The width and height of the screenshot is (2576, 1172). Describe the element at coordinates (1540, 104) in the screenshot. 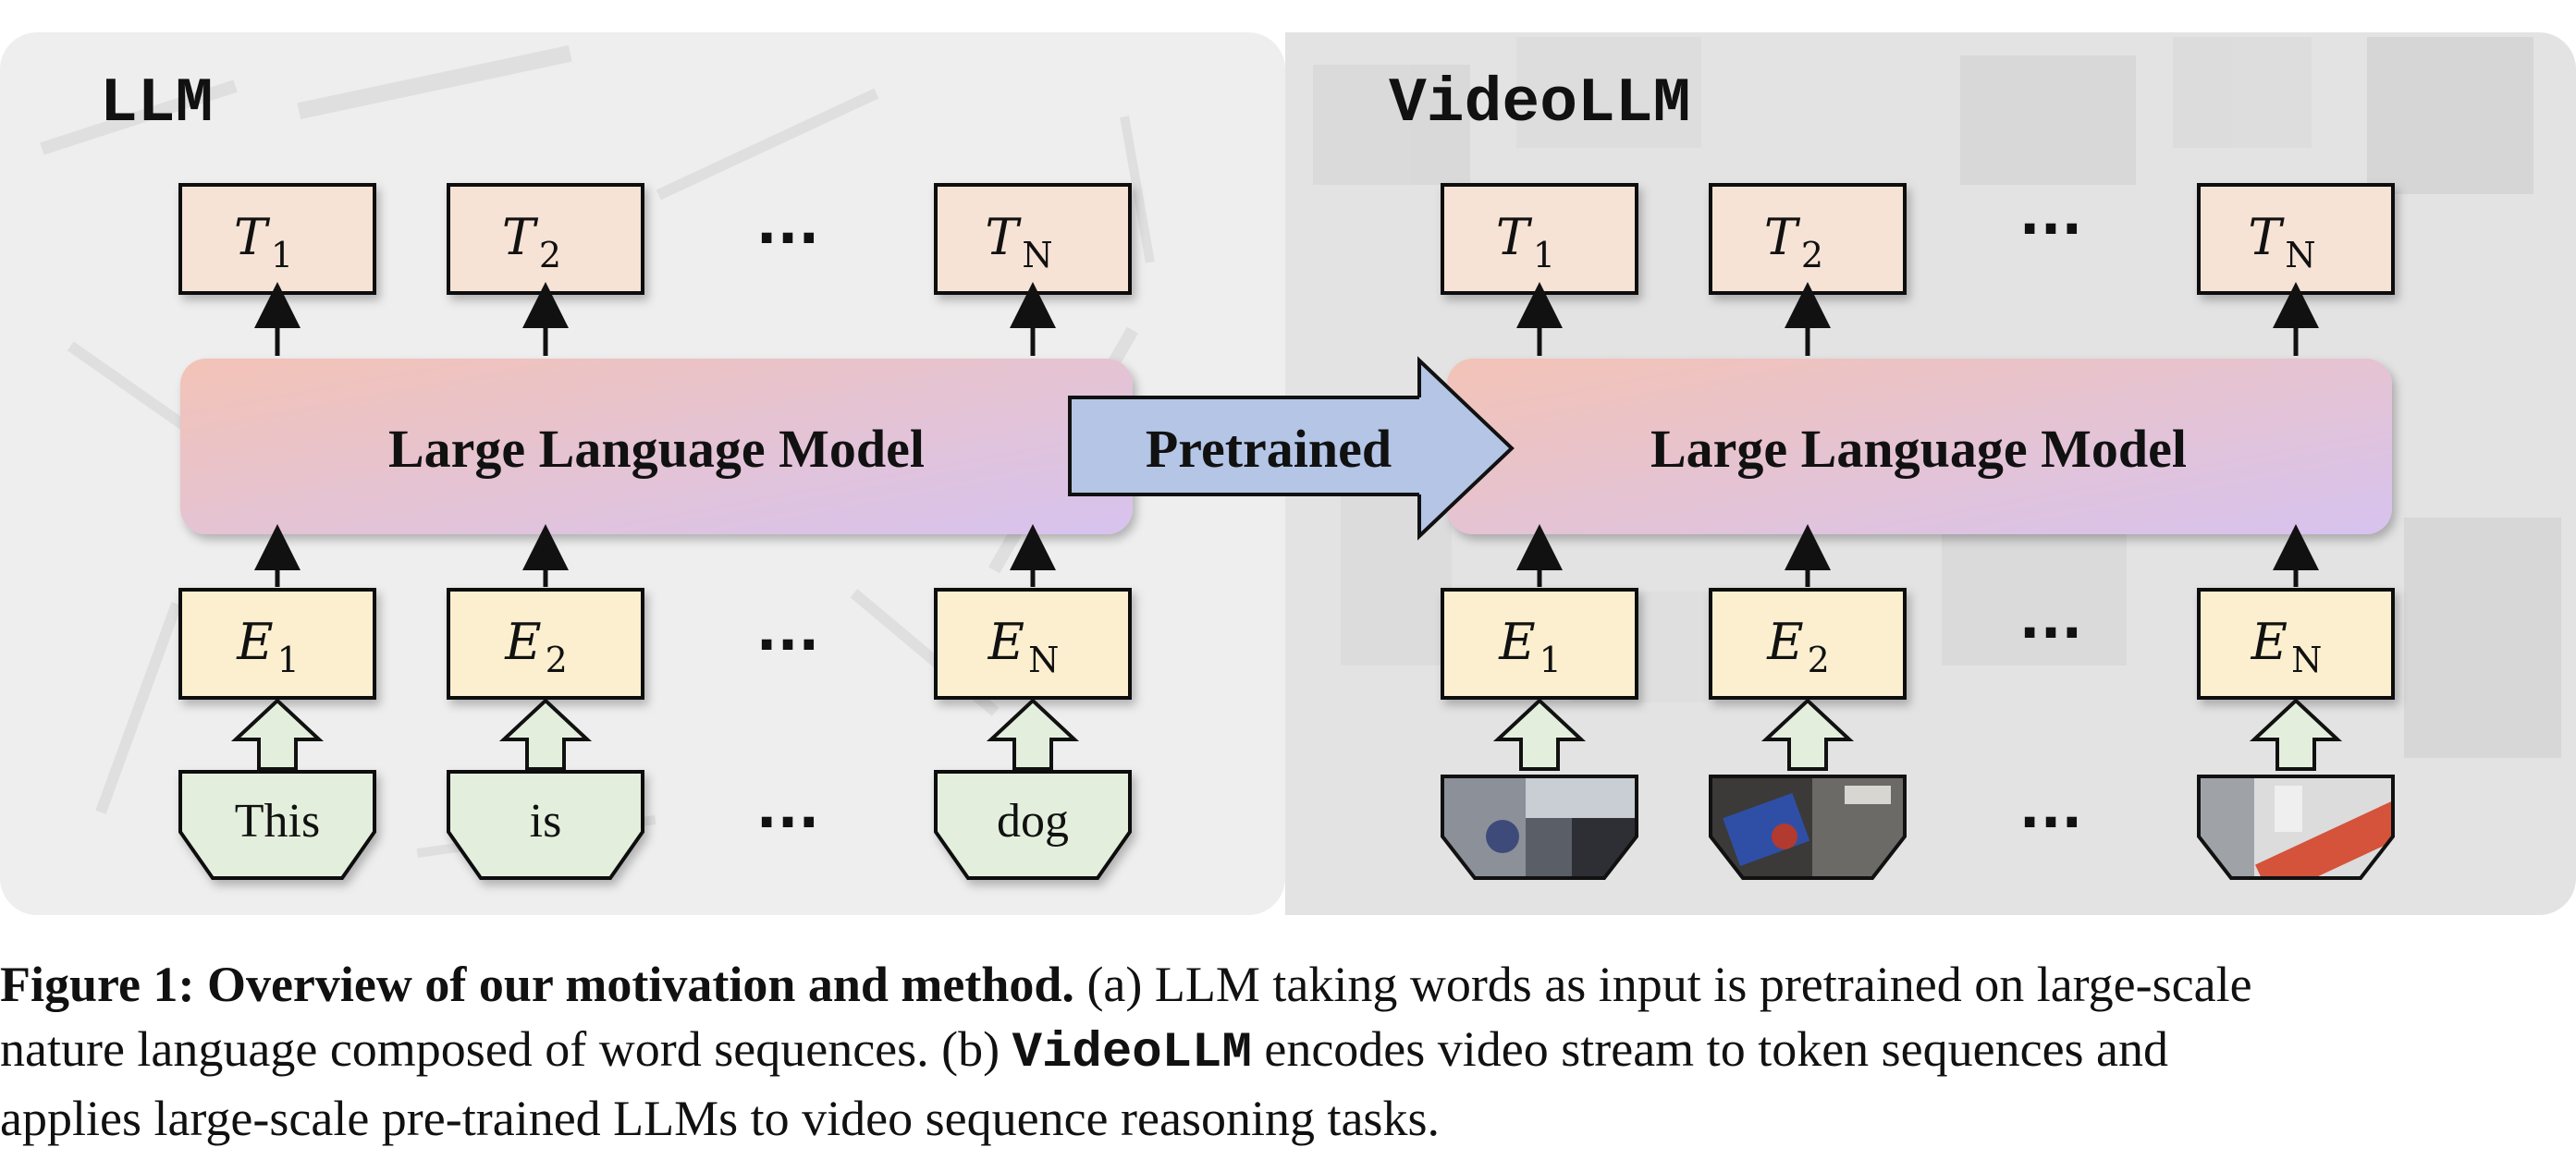

I see `videollm-panel-title: VideoLLM` at that location.